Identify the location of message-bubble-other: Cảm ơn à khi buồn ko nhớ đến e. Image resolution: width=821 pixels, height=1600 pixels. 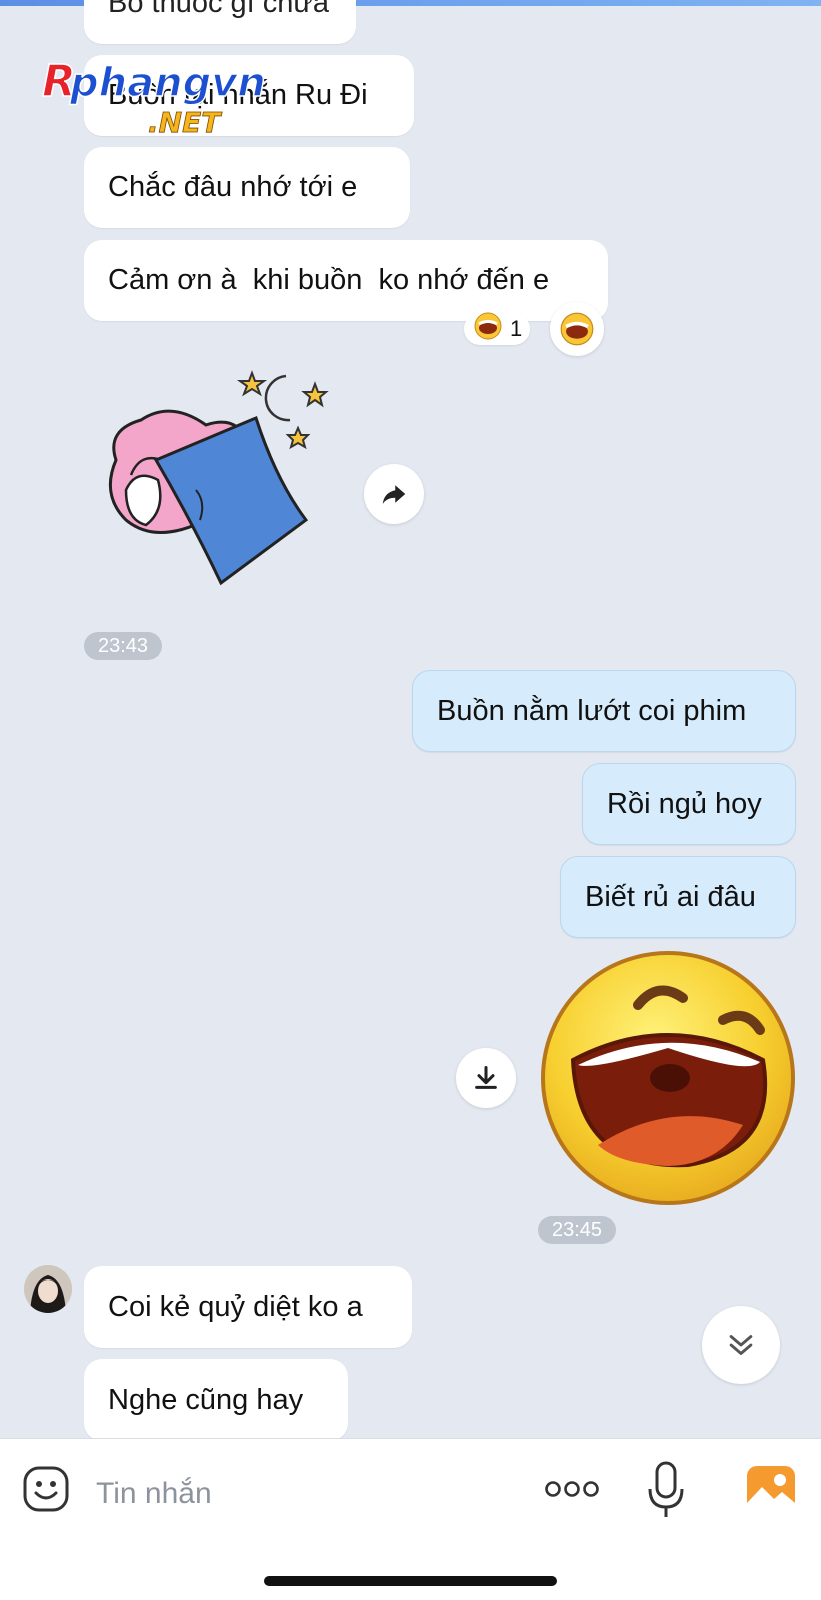
(346, 280).